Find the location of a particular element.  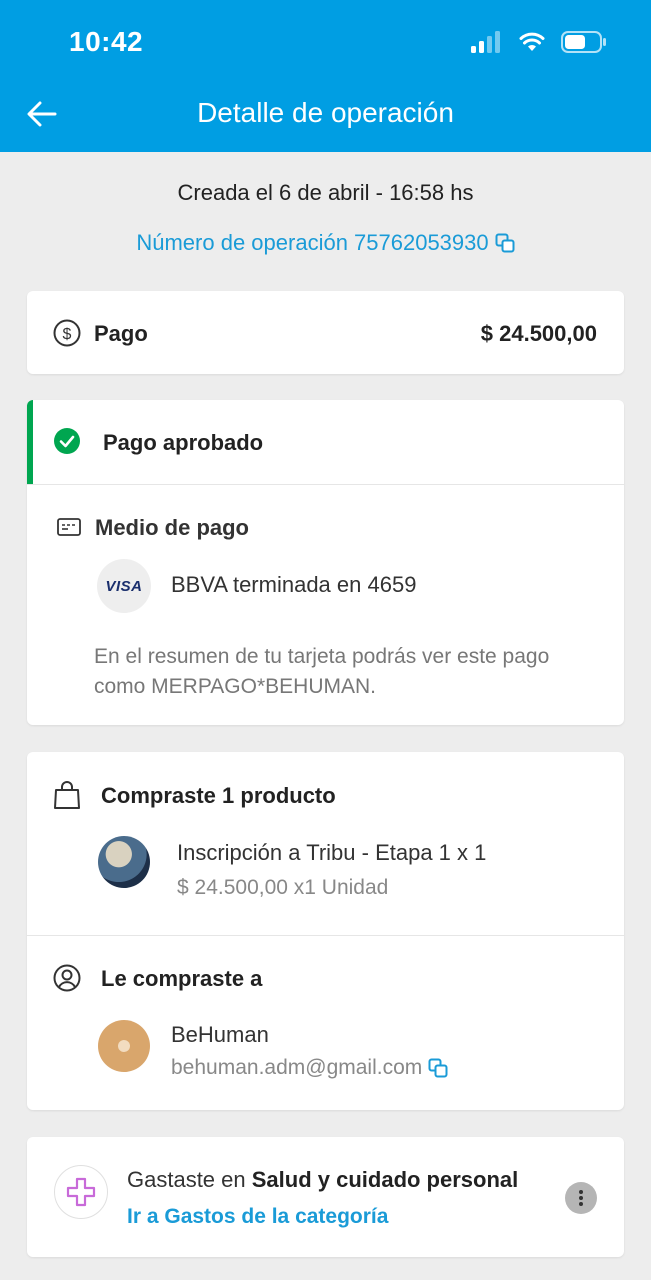

health-cross-icon is located at coordinates (81, 1192).